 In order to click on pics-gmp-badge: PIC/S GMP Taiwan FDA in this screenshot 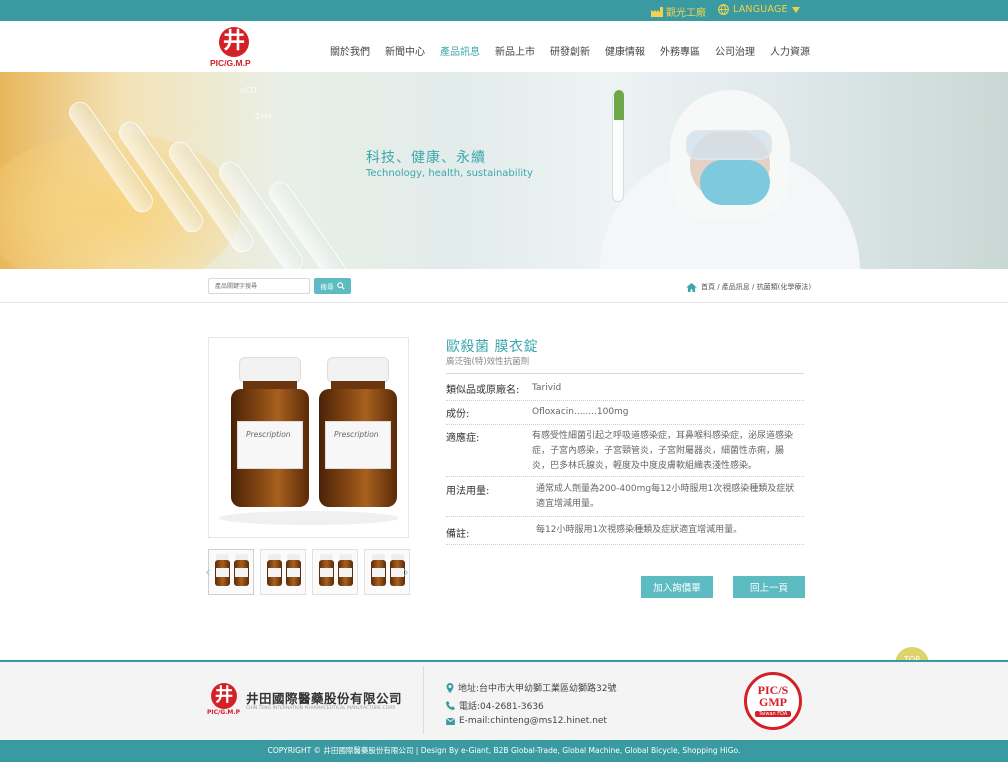, I will do `click(773, 701)`.